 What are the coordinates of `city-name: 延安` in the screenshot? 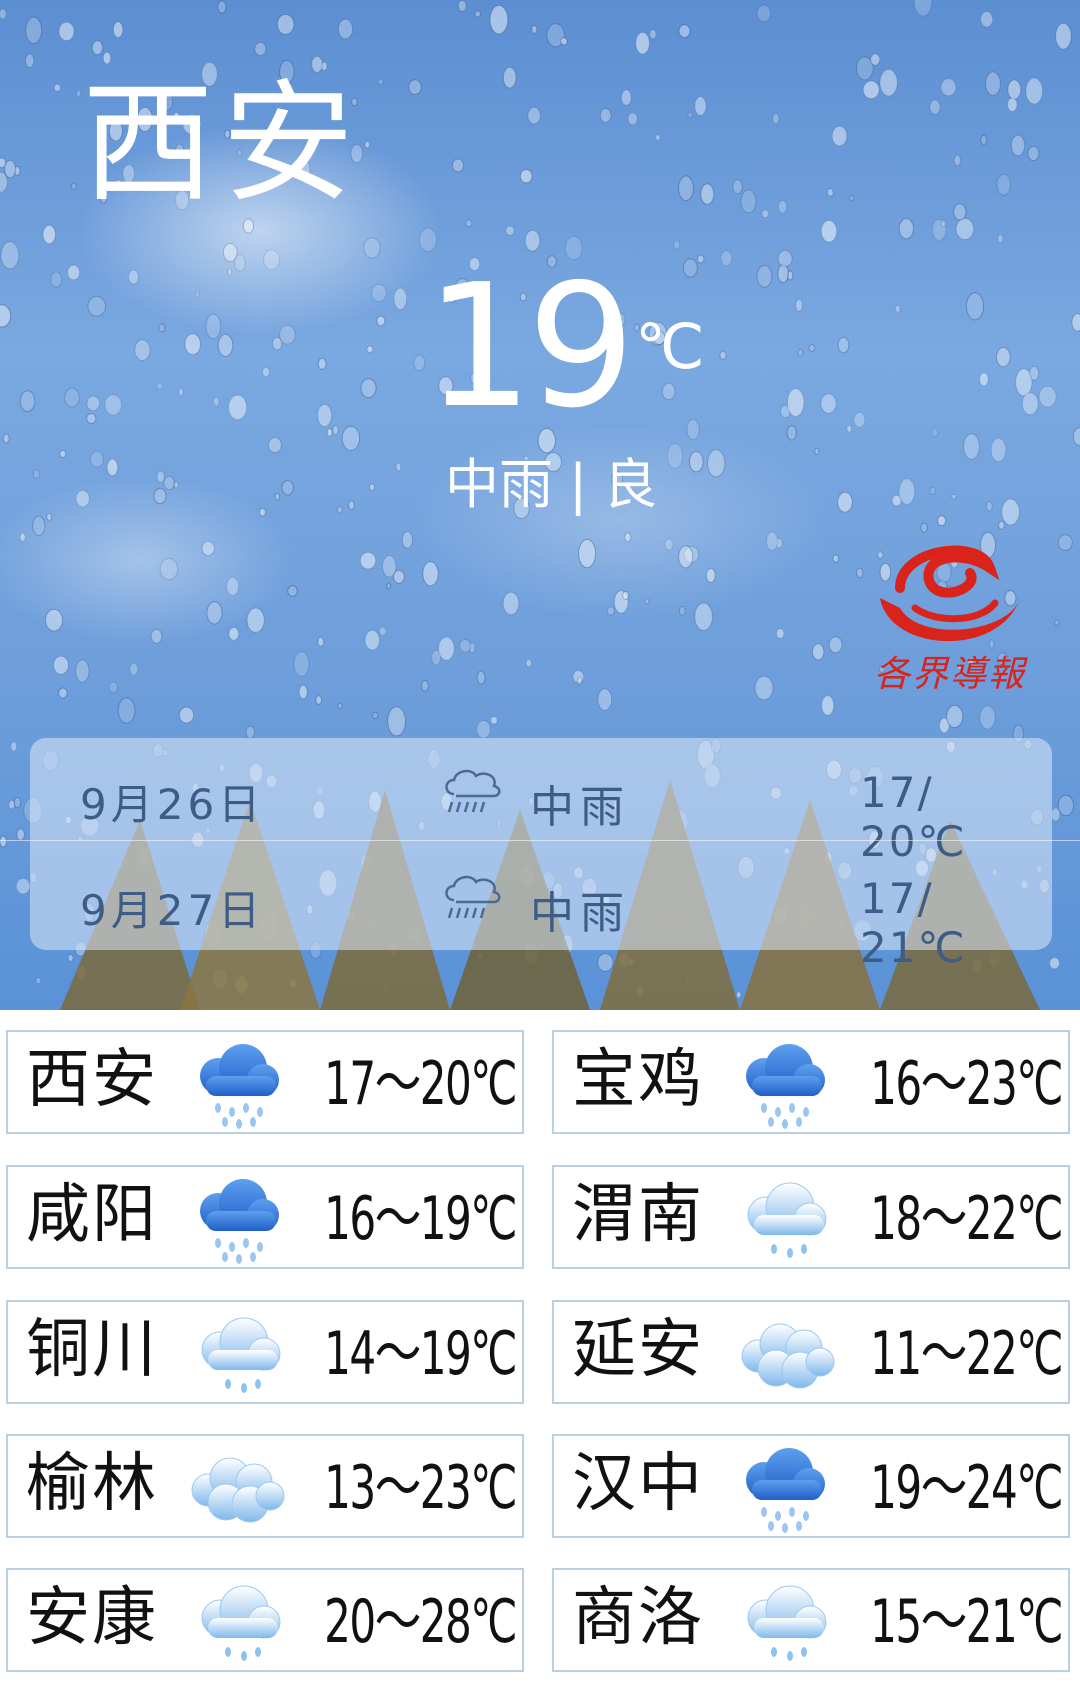 It's located at (638, 1350).